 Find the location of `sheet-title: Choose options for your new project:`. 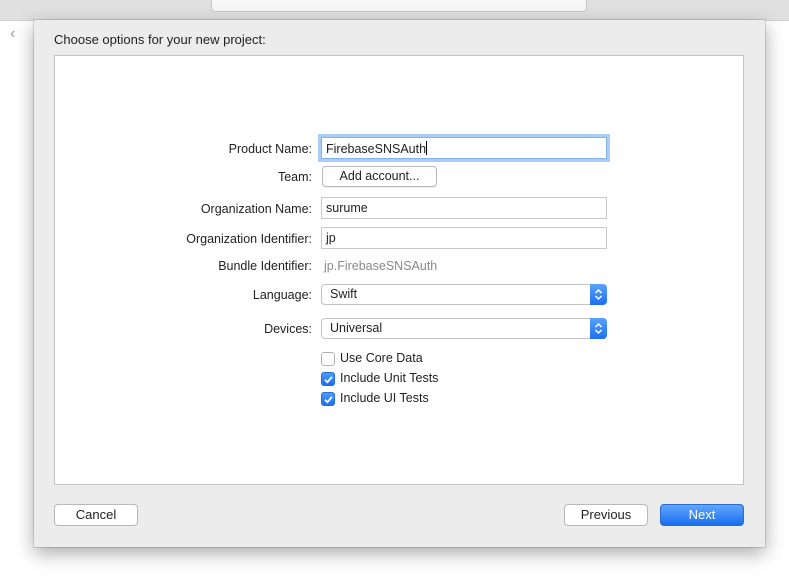

sheet-title: Choose options for your new project: is located at coordinates (160, 39).